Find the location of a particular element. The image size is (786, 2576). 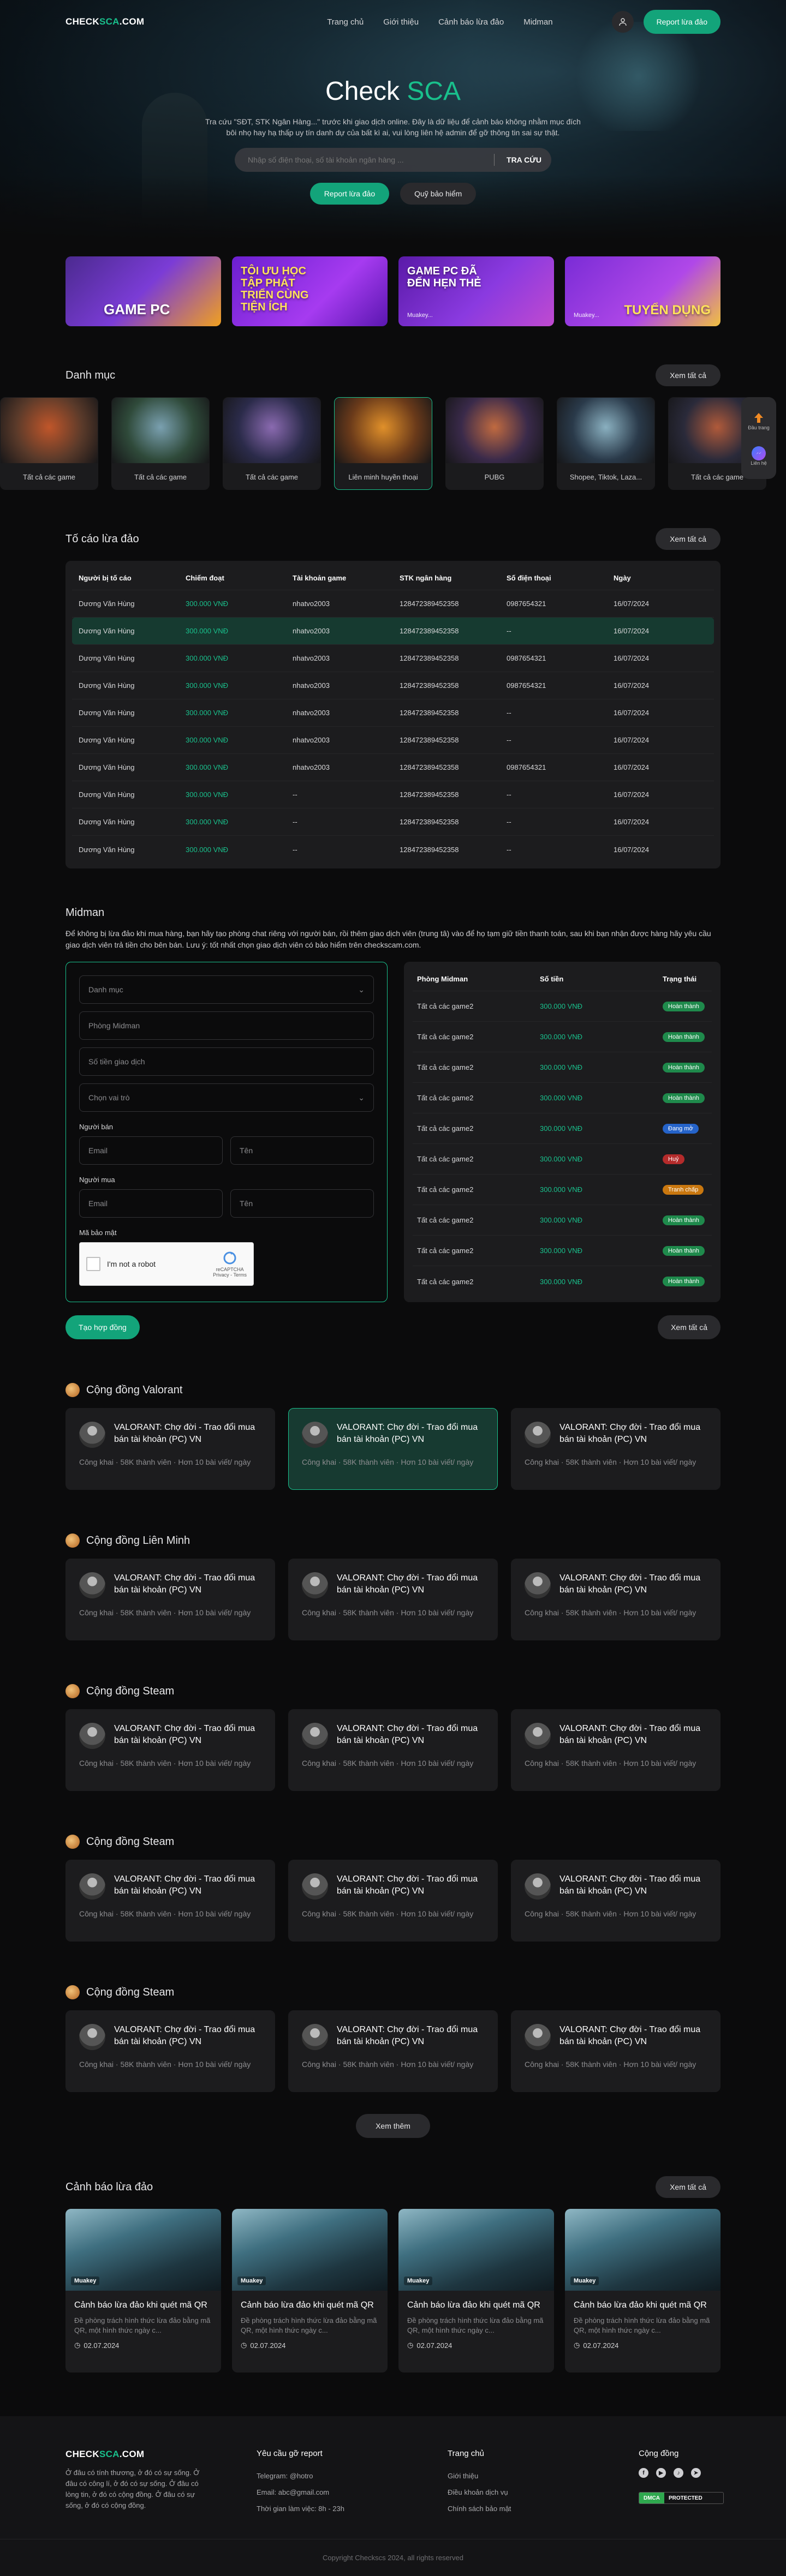

footer-link-about: Giới thiệu is located at coordinates (543, 2476).